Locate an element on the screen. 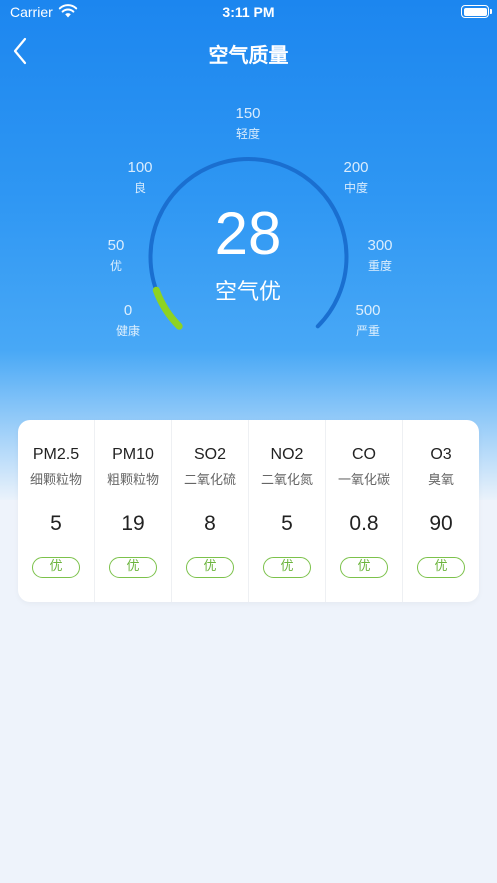 This screenshot has height=883, width=497. aqi-value: 28 is located at coordinates (248, 233).